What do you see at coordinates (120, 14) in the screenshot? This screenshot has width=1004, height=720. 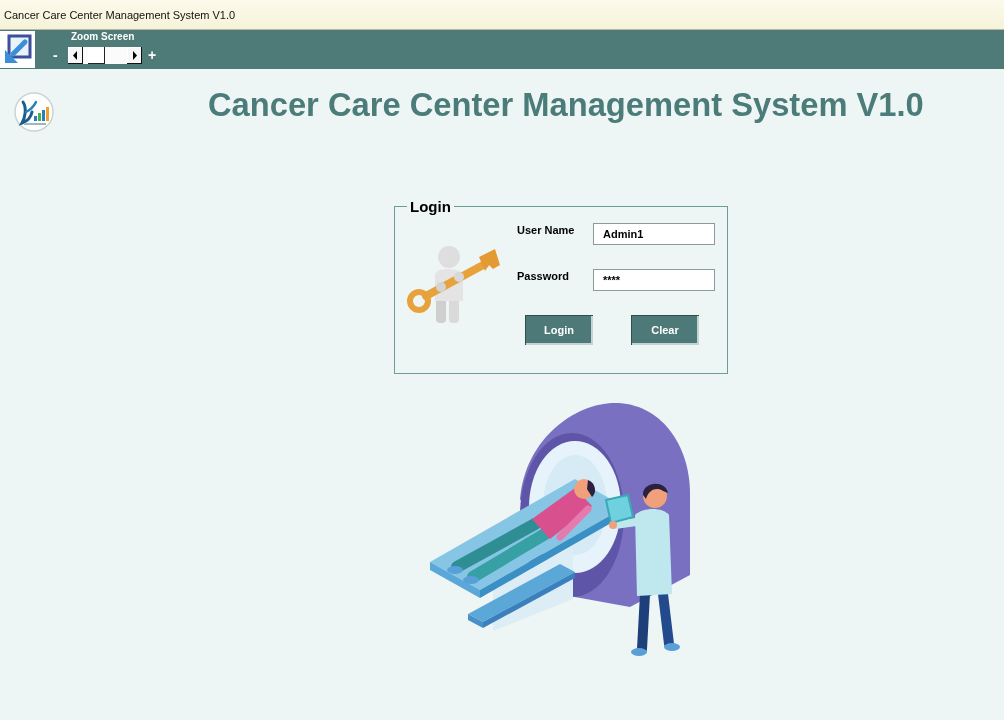 I see `window-title: Cancer Care Center Management System V1.0` at bounding box center [120, 14].